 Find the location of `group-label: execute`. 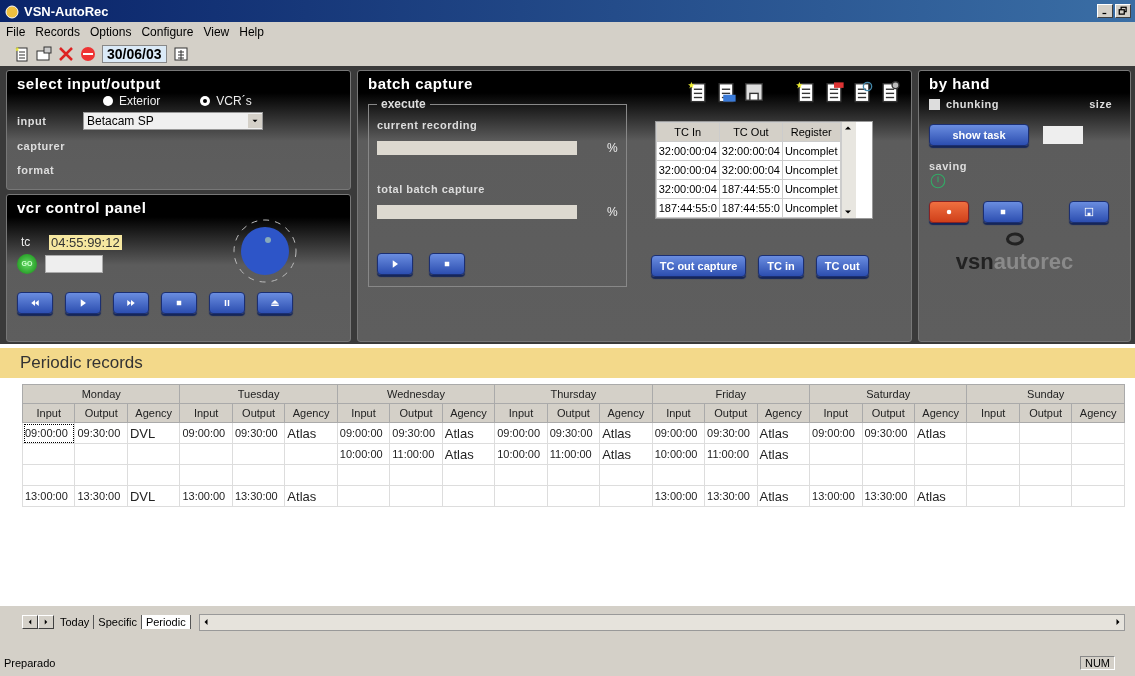

group-label: execute is located at coordinates (403, 104).